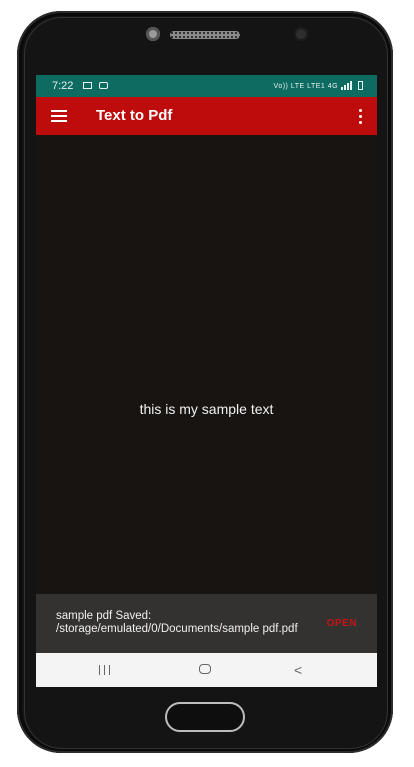 Image resolution: width=414 pixels, height=767 pixels. I want to click on recents-icon, so click(105, 670).